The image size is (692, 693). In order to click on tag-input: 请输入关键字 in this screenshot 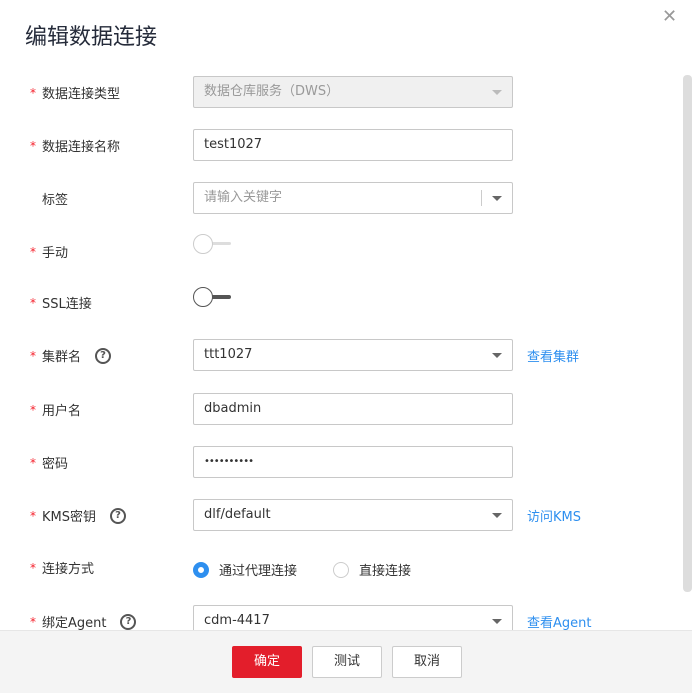, I will do `click(353, 198)`.